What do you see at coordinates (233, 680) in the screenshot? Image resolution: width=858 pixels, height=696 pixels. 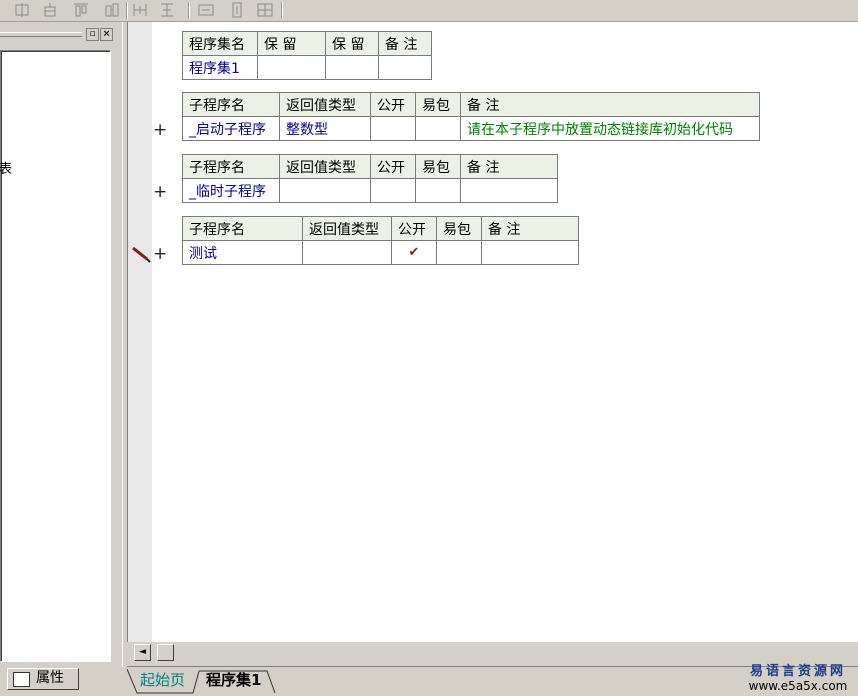 I see `tab-program-set: 程序集1` at bounding box center [233, 680].